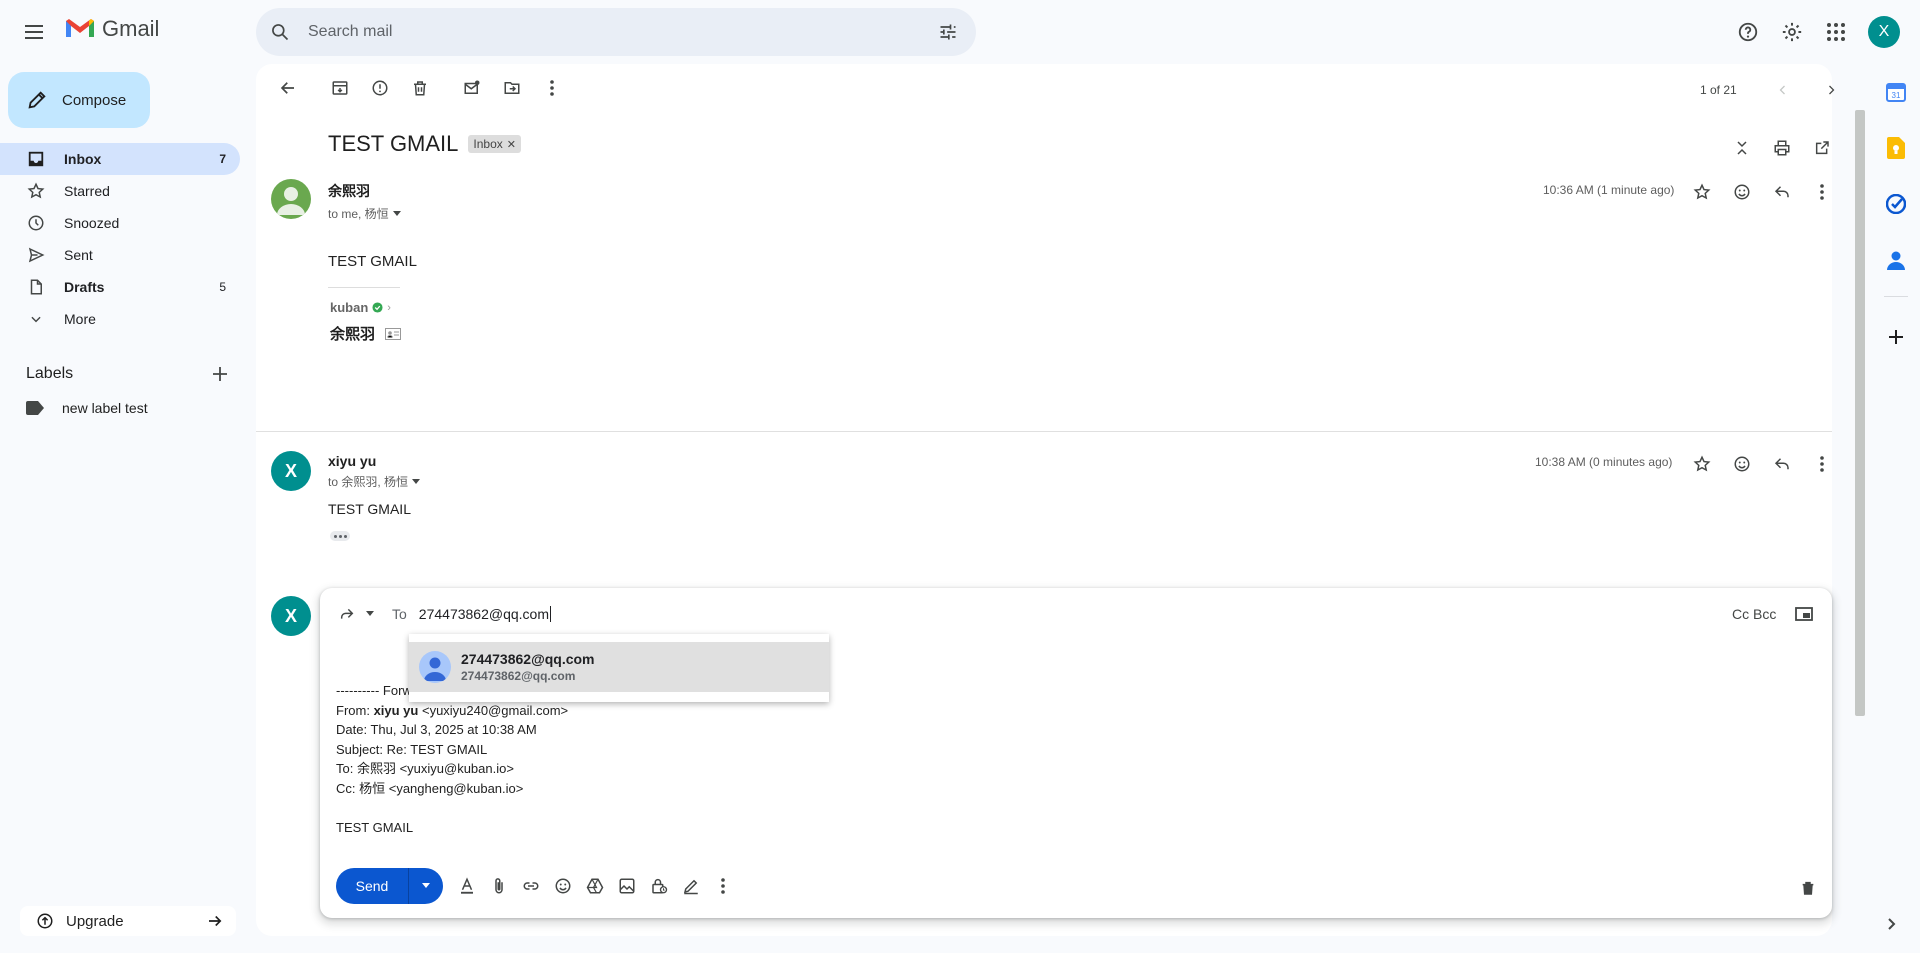 The height and width of the screenshot is (953, 1920). I want to click on message-time: 10:38 AM (0 minutes ago), so click(1604, 462).